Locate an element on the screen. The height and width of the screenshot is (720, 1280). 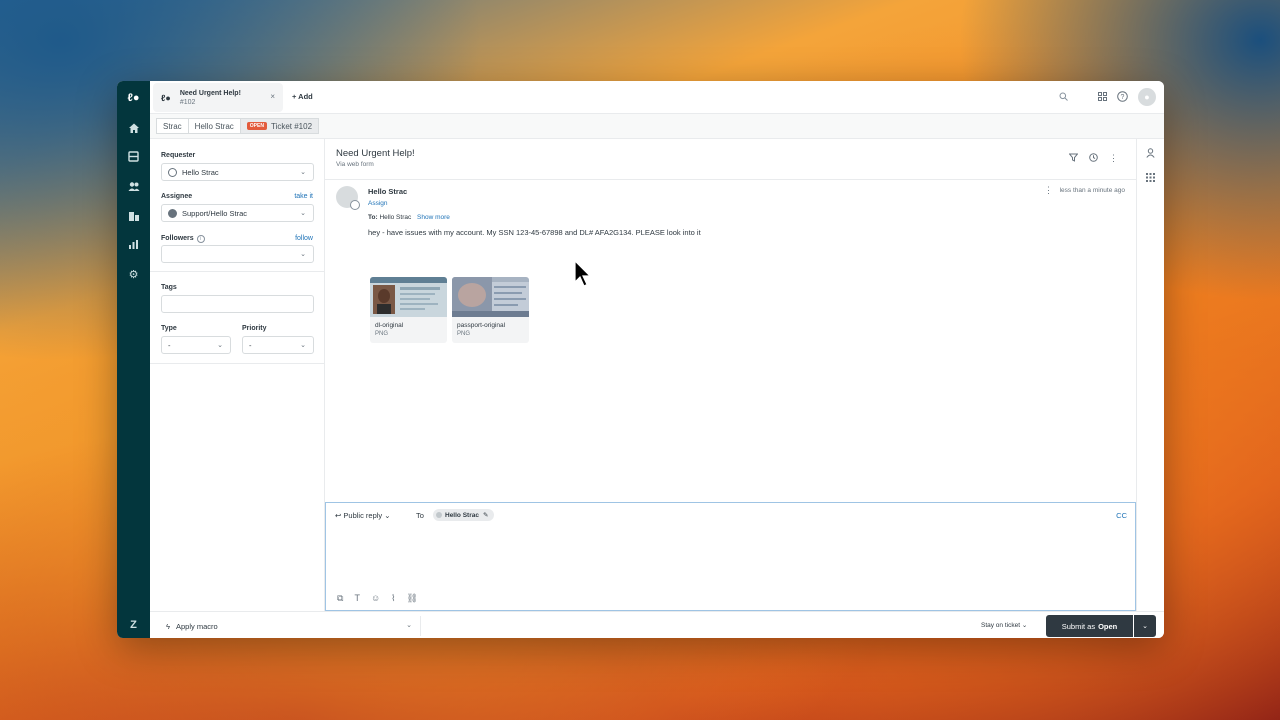
attachment-name: dl-original is located at coordinates (389, 325).